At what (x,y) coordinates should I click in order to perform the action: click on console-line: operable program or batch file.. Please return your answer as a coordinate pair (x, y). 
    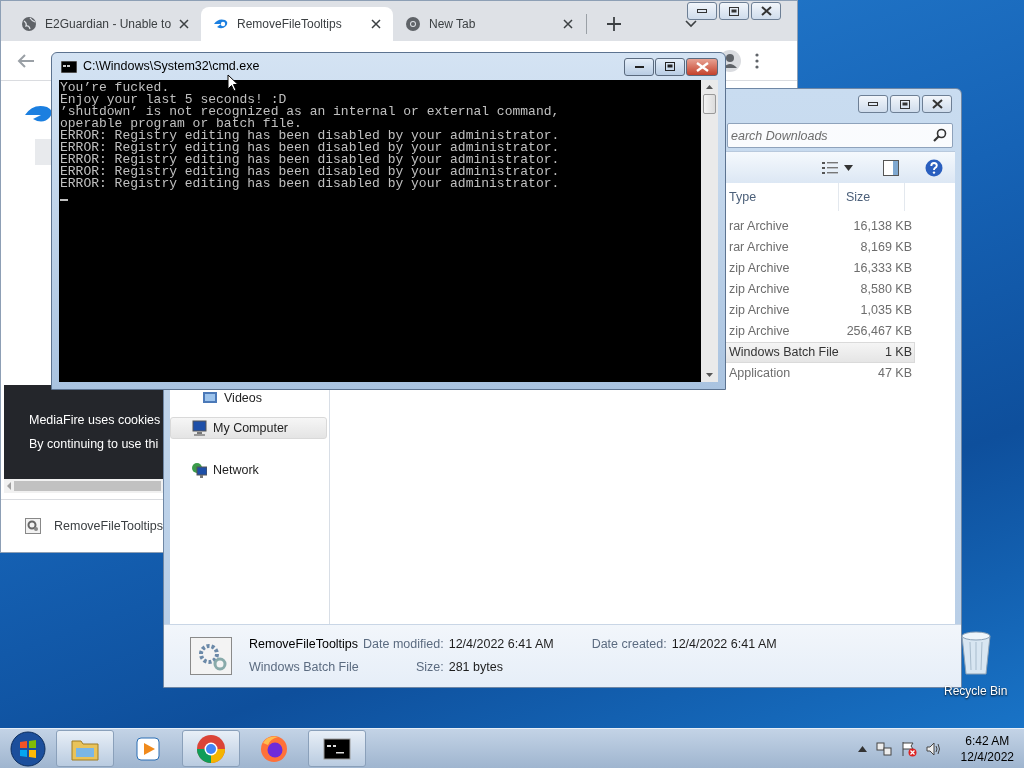
    Looking at the image, I should click on (181, 124).